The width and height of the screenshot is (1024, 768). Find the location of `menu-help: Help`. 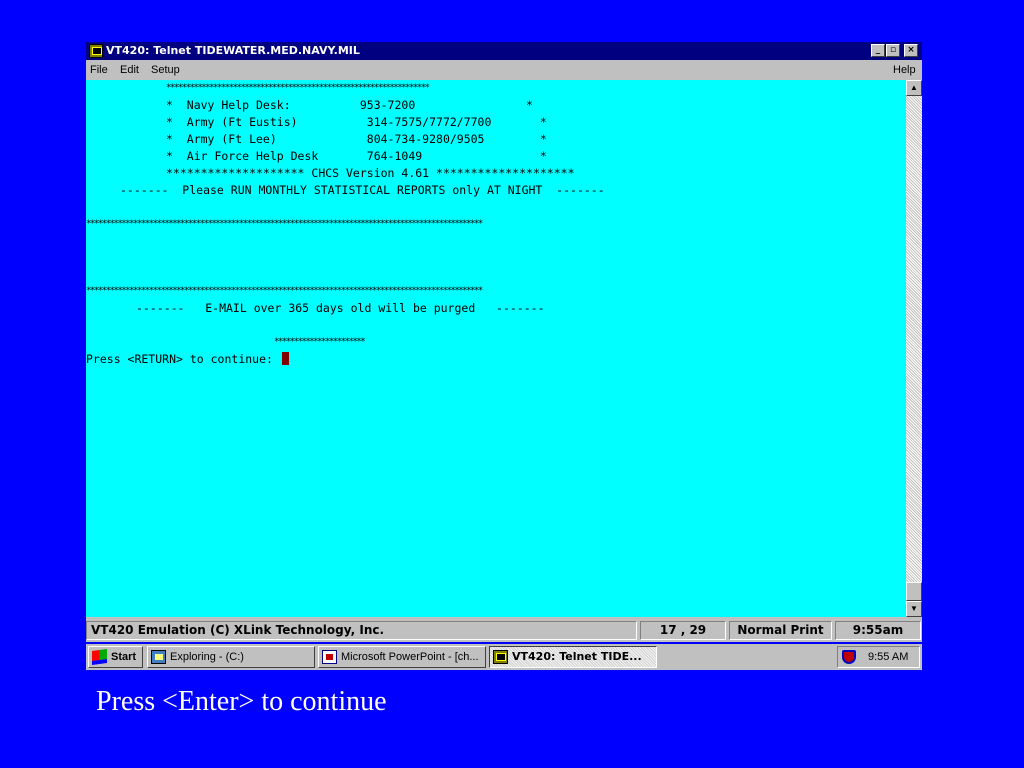

menu-help: Help is located at coordinates (904, 70).